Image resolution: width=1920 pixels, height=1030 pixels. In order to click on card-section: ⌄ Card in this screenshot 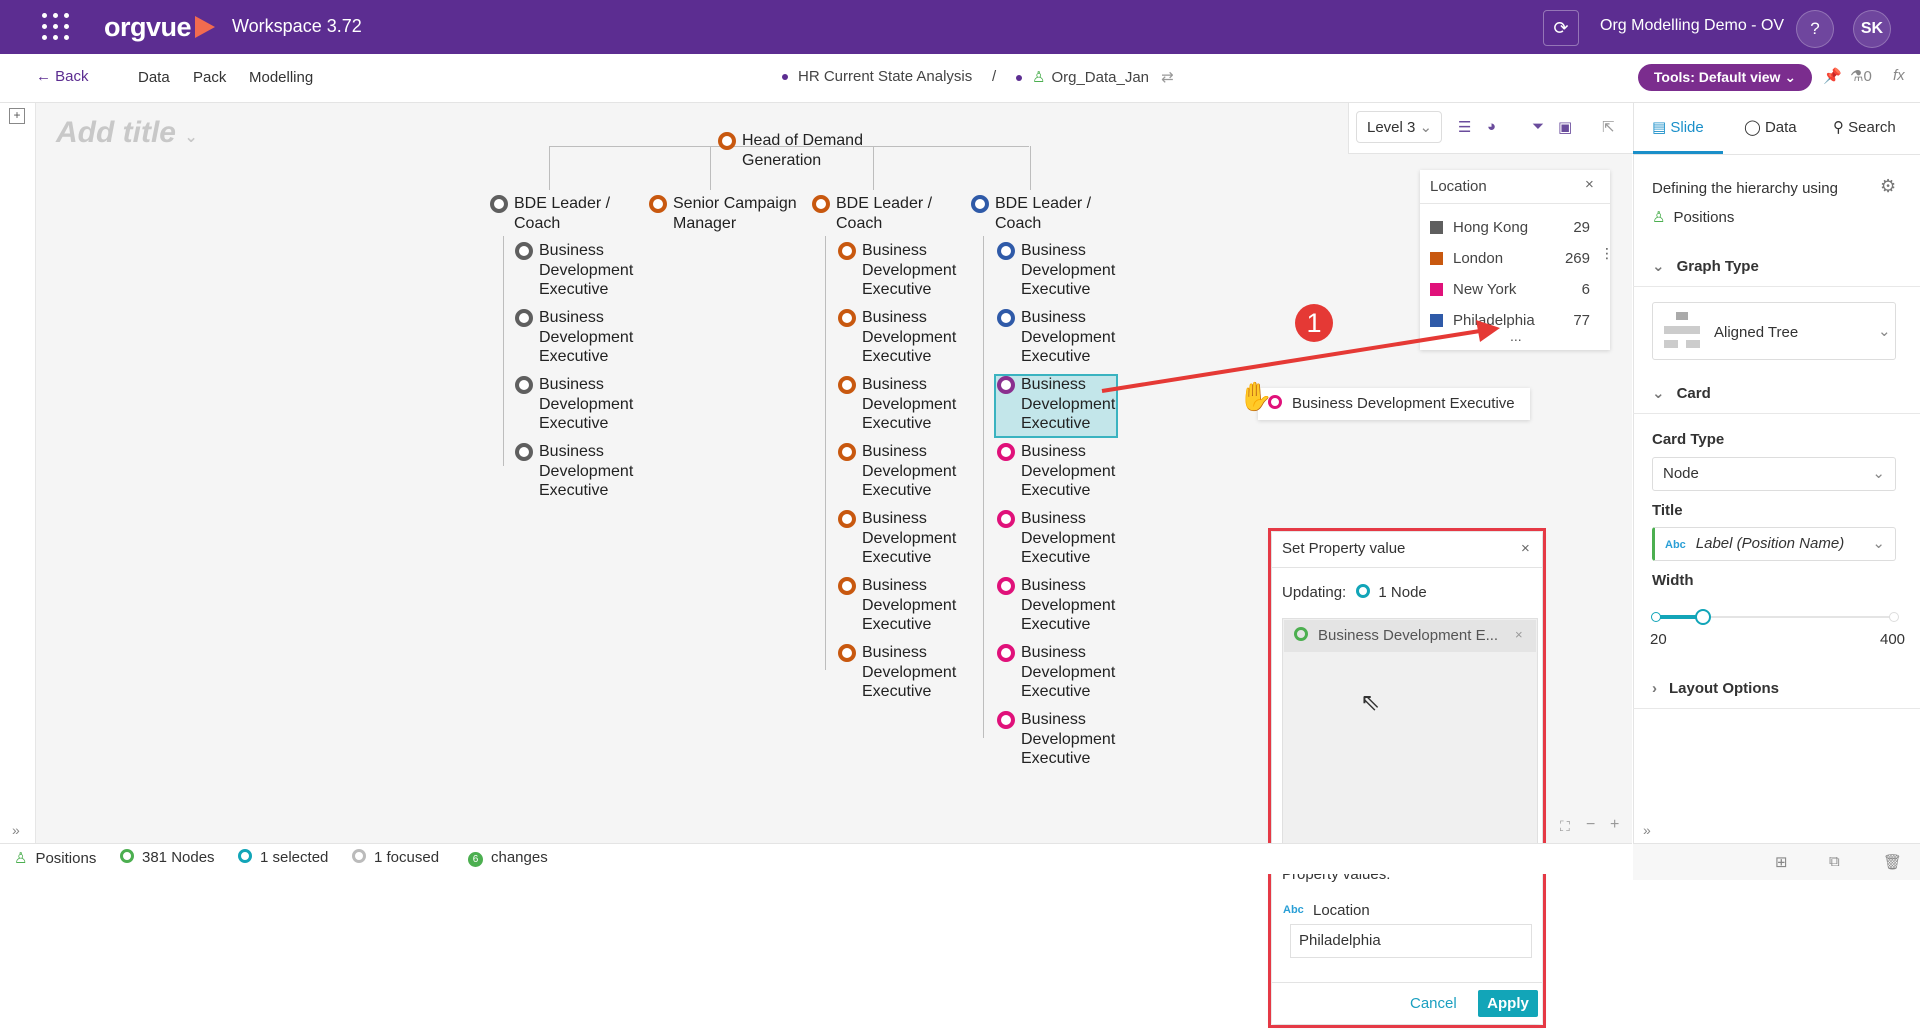, I will do `click(1681, 393)`.